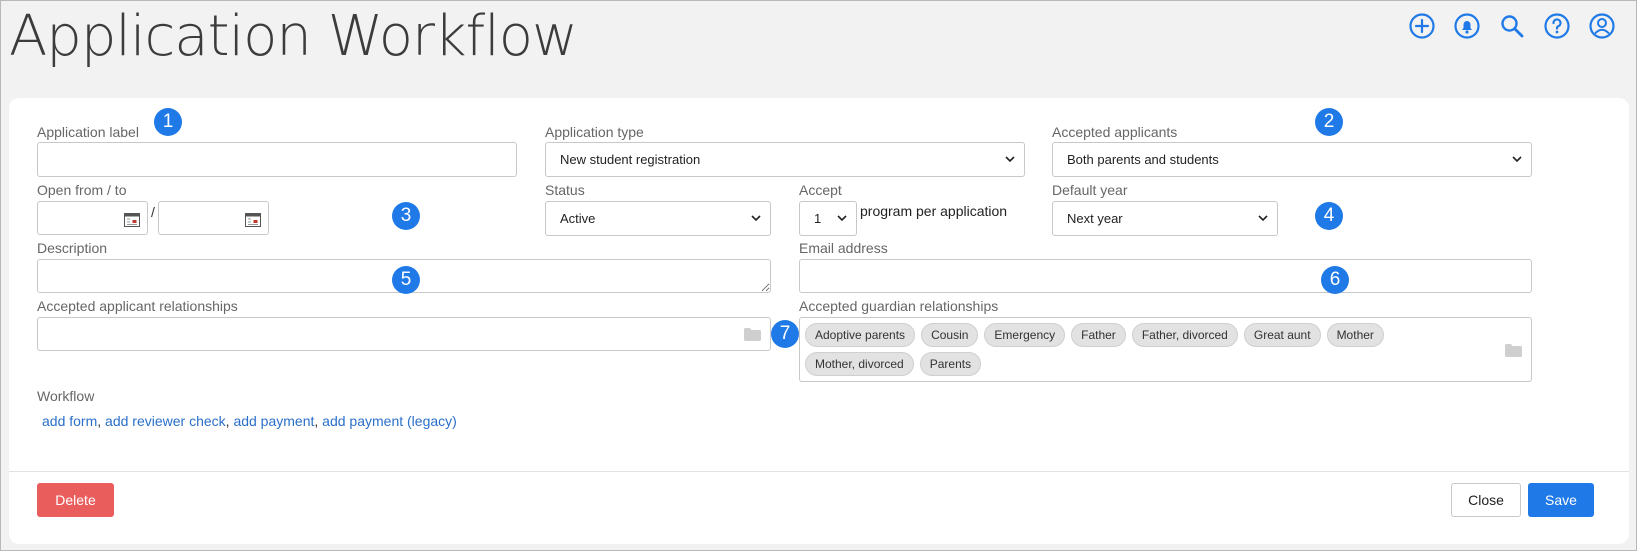 The width and height of the screenshot is (1637, 551). I want to click on relationship-tag: Cousin, so click(950, 335).